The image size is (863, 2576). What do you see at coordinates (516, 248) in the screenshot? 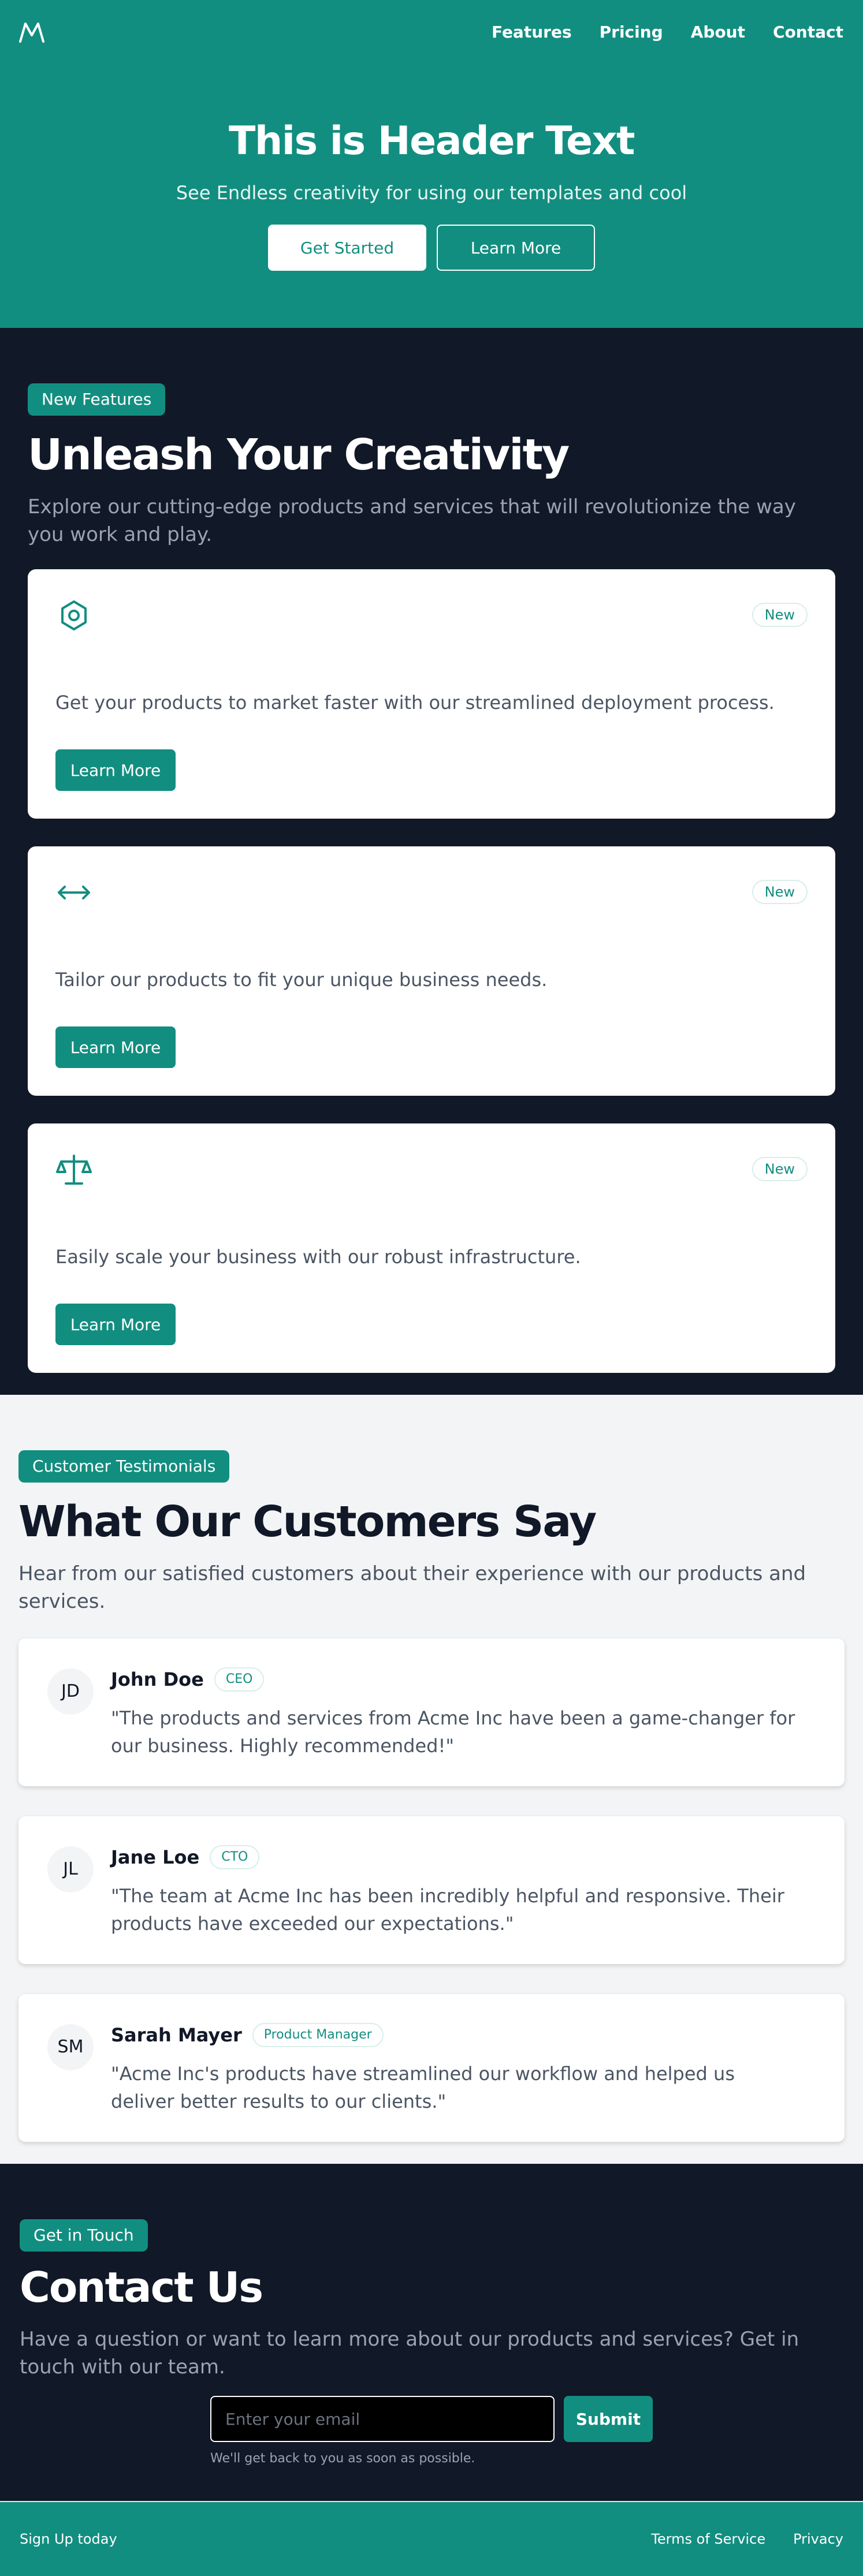
I see `hero-learn-more-button: Learn More` at bounding box center [516, 248].